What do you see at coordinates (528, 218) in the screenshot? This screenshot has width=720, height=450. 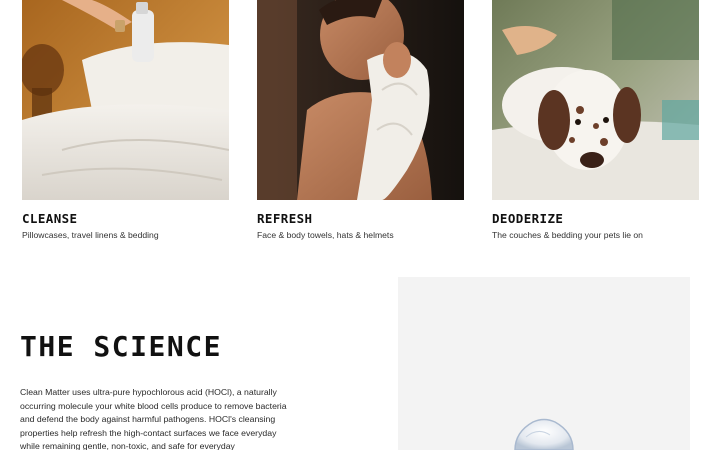 I see `deoderize-title: DEODERIZE` at bounding box center [528, 218].